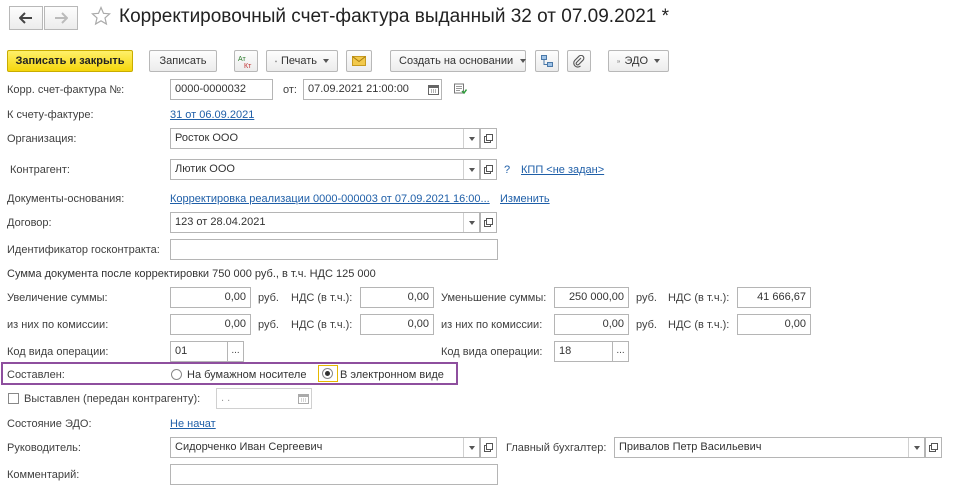 Image resolution: width=957 pixels, height=497 pixels. I want to click on back-button, so click(26, 18).